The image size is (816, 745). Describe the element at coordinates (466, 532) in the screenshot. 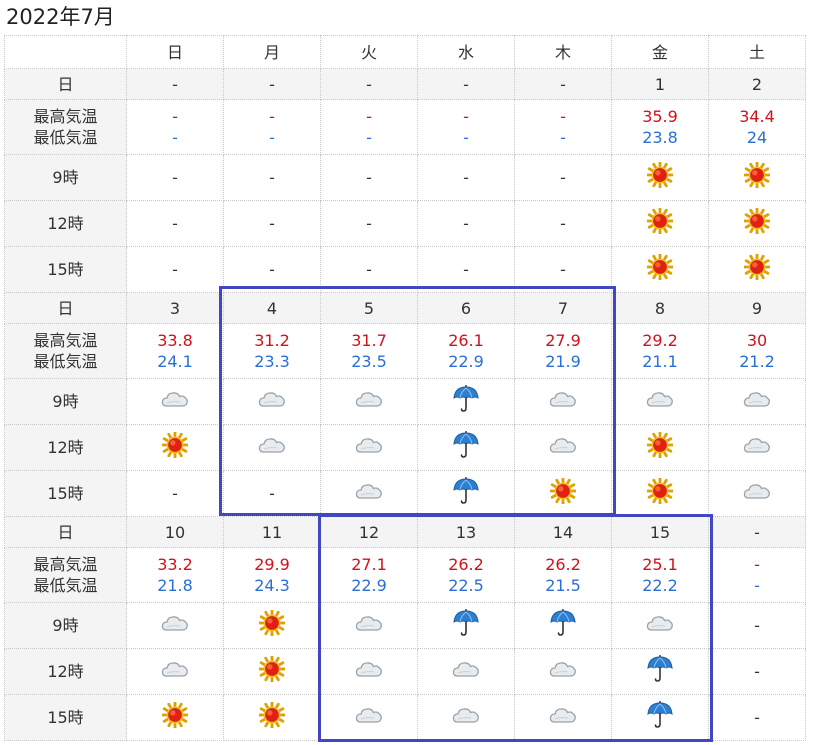

I see `date-cell: 13` at that location.